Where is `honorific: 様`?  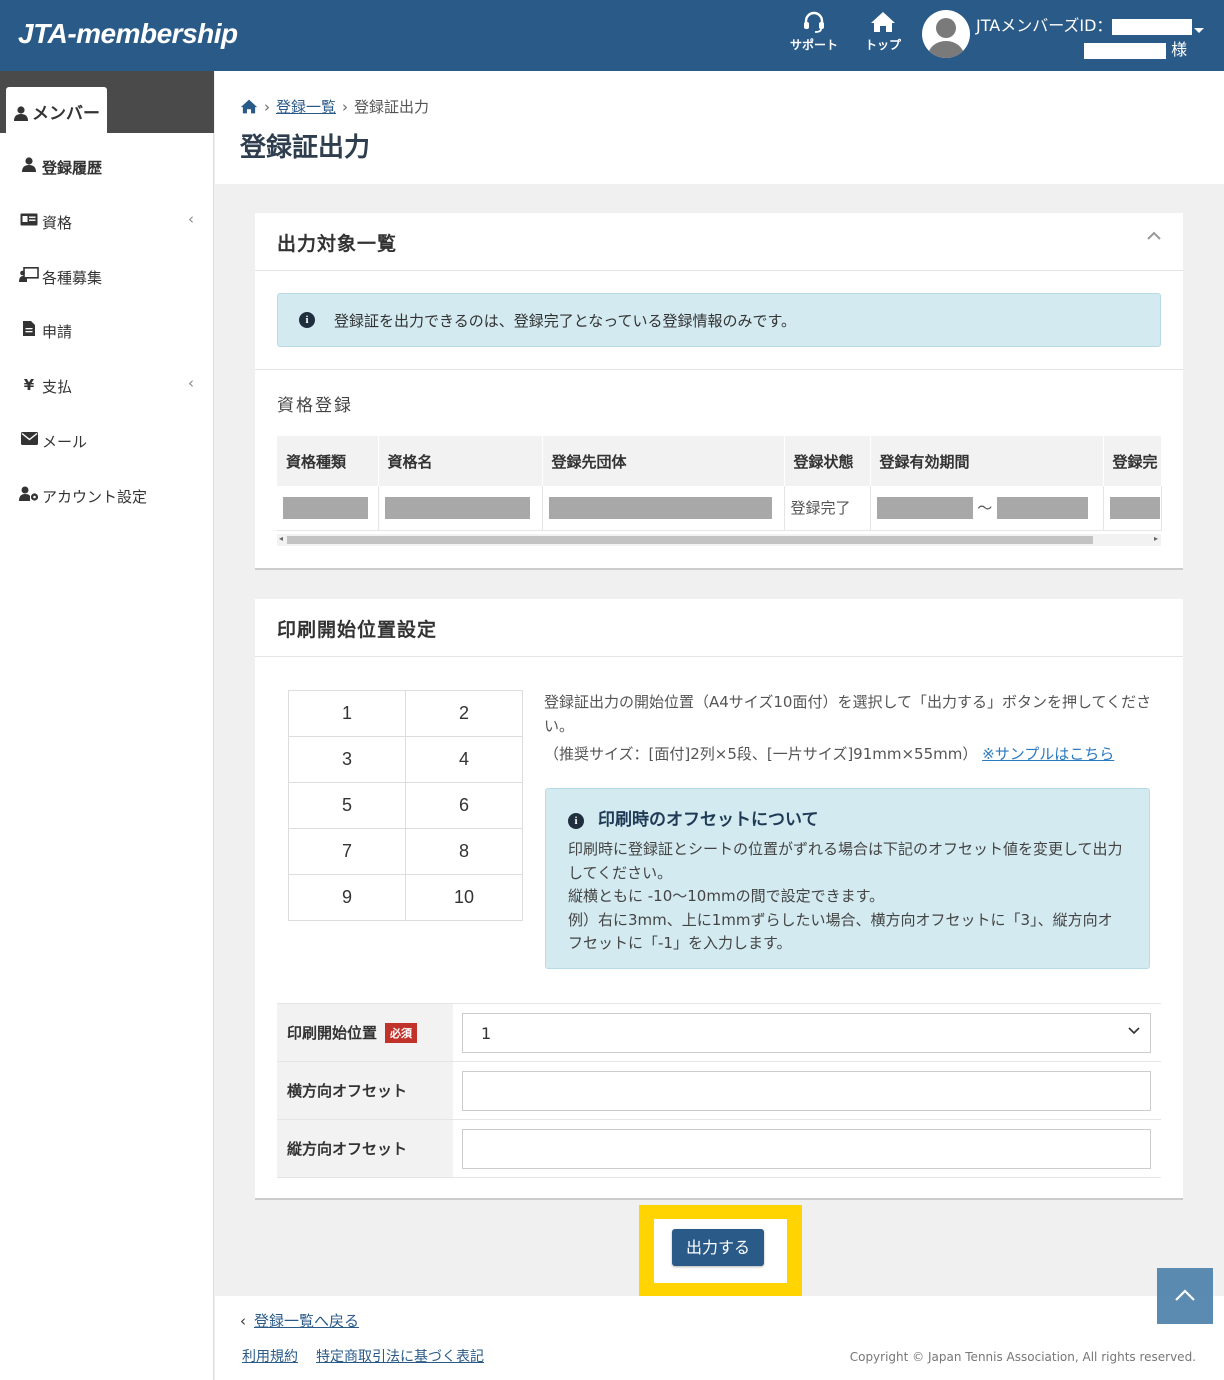 honorific: 様 is located at coordinates (1179, 49).